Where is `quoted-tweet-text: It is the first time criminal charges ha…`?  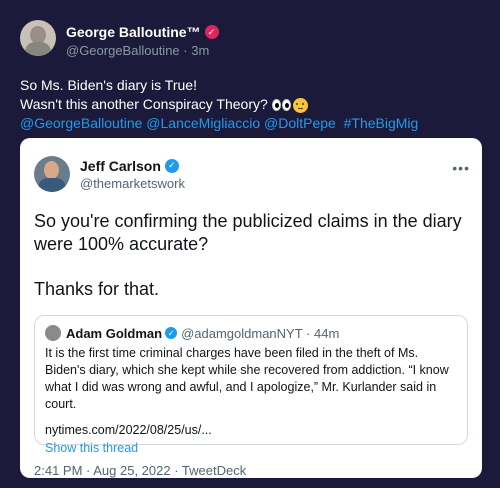 quoted-tweet-text: It is the first time criminal charges ha… is located at coordinates (247, 378).